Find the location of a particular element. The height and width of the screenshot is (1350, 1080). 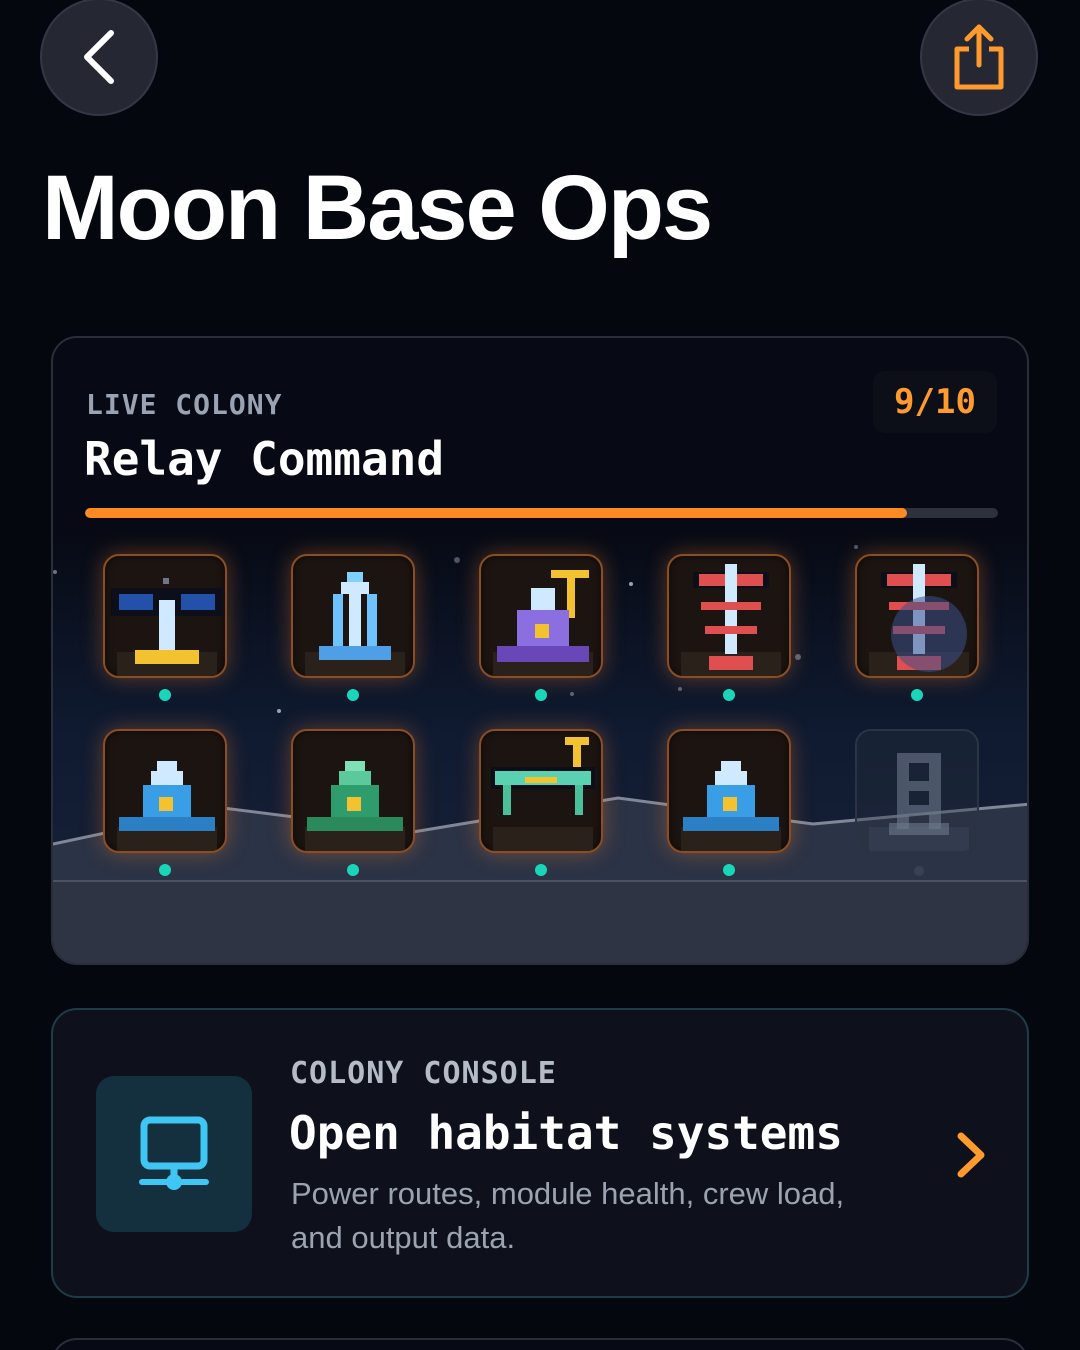

module-solar-array is located at coordinates (165, 616).